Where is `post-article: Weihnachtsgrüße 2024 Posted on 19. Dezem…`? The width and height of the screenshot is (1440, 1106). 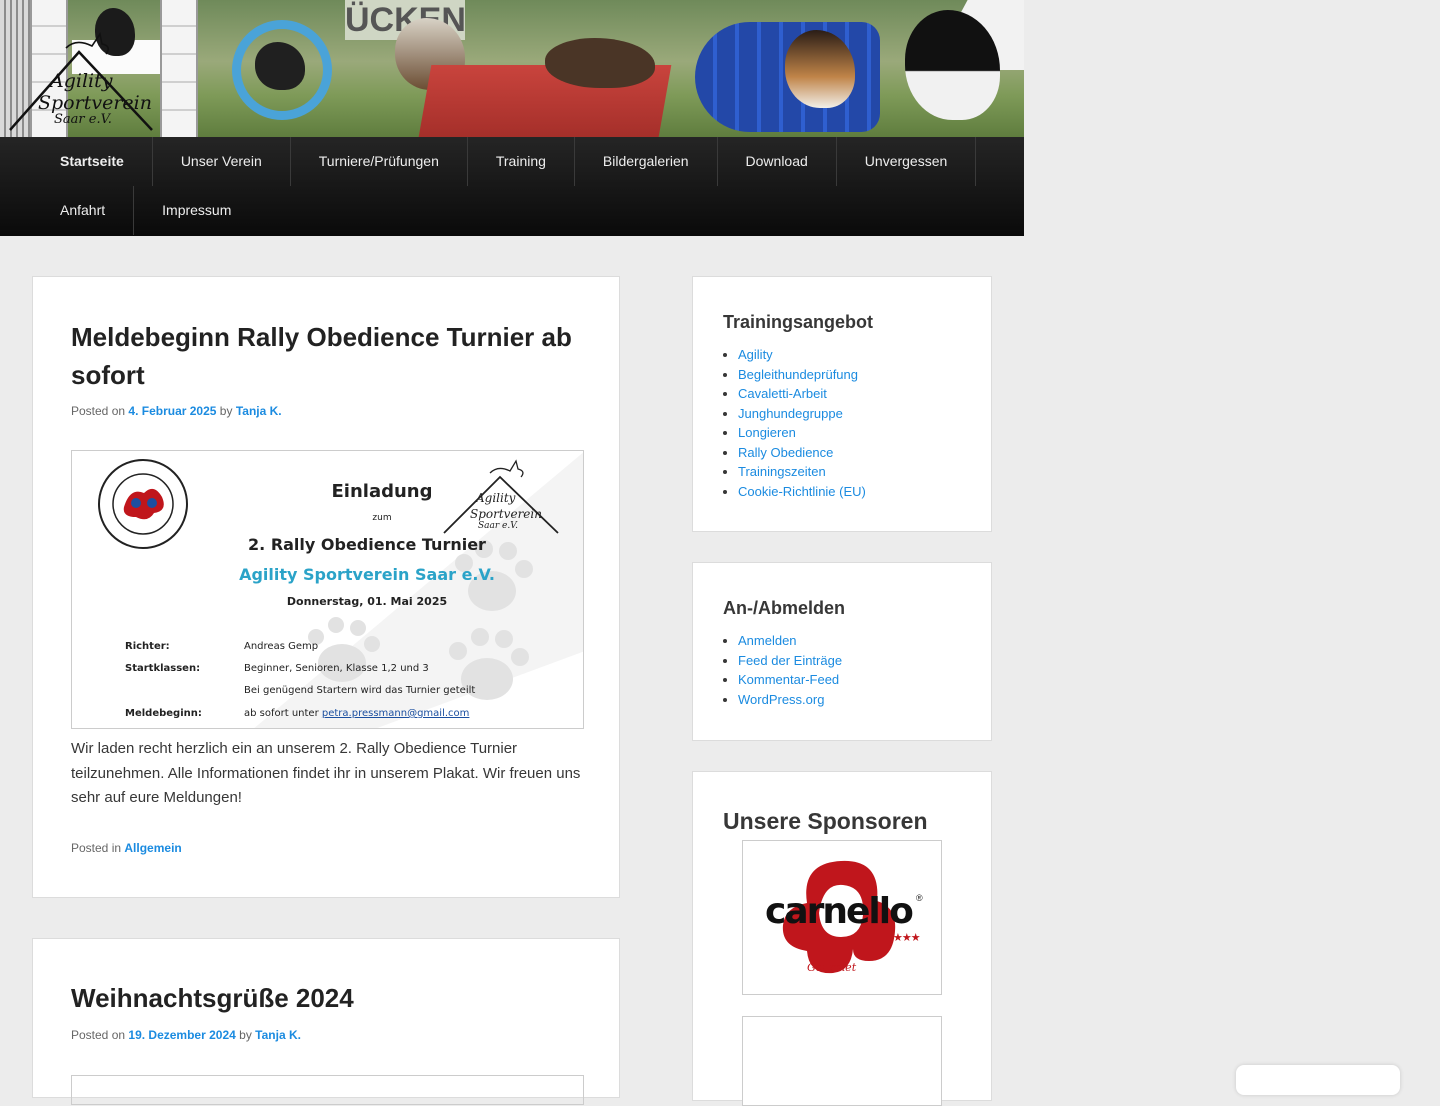 post-article: Weihnachtsgrüße 2024 Posted on 19. Dezem… is located at coordinates (326, 1021).